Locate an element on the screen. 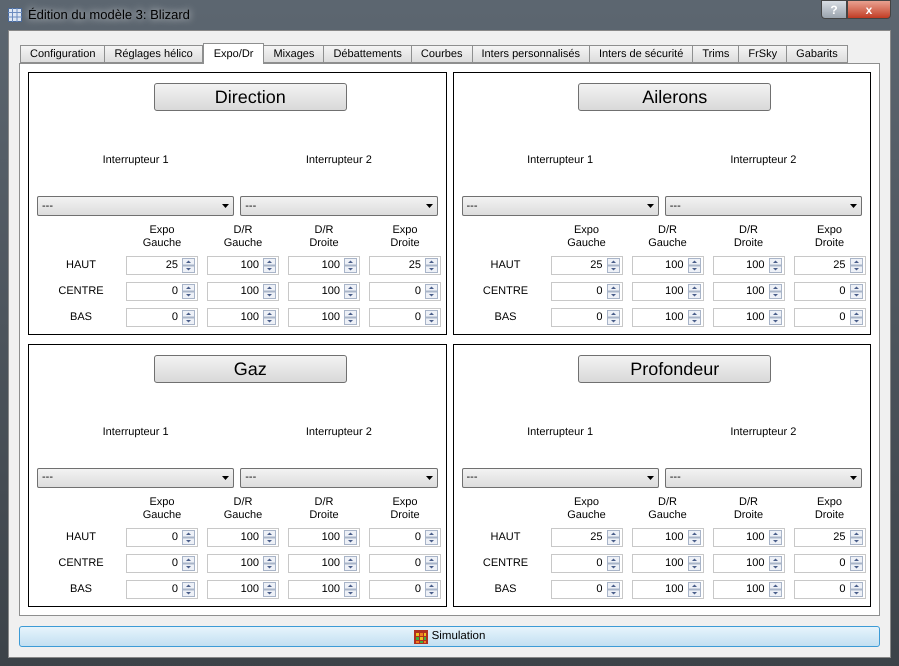 The height and width of the screenshot is (666, 899). tab: Gabarits is located at coordinates (817, 54).